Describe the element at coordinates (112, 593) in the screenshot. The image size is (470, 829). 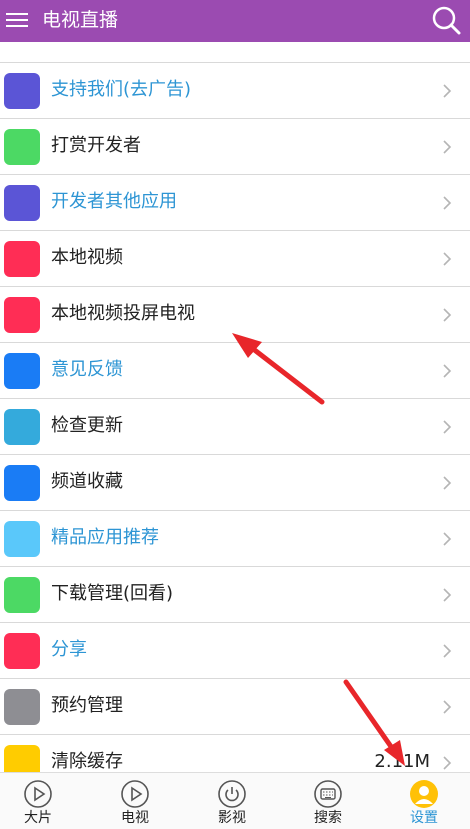
I see `settings-item-label: 下载管理(回看)` at that location.